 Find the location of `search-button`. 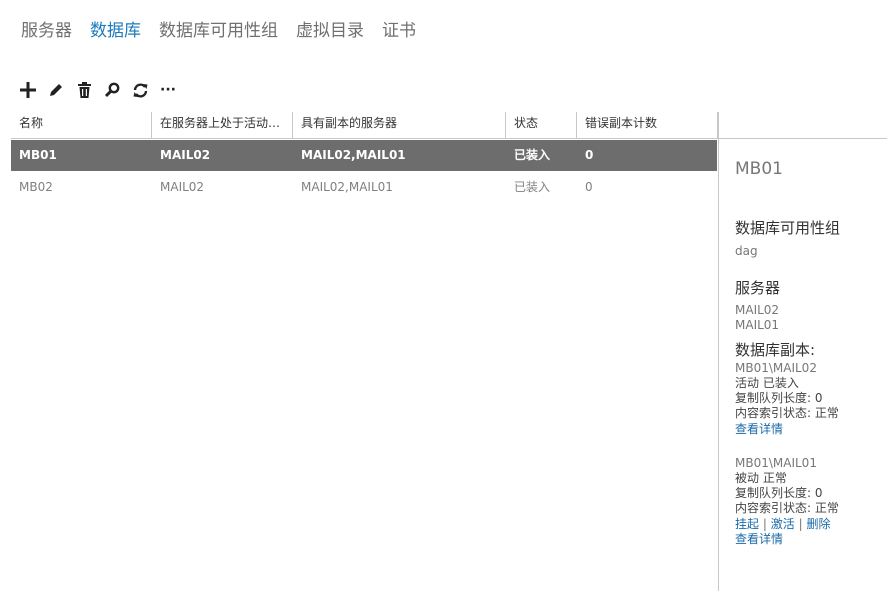

search-button is located at coordinates (112, 90).